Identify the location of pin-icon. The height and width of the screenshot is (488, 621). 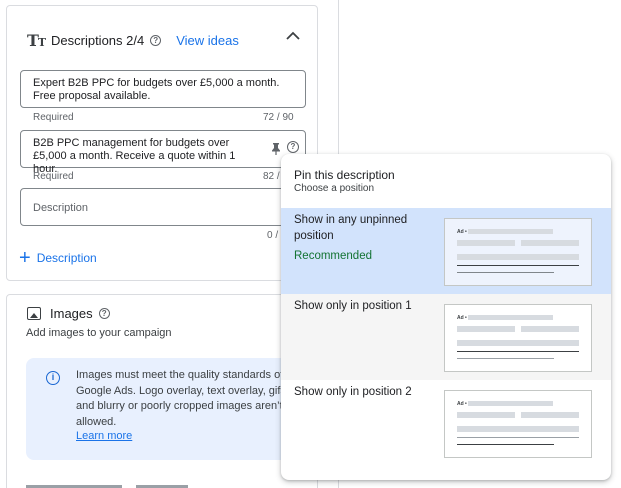
(276, 149).